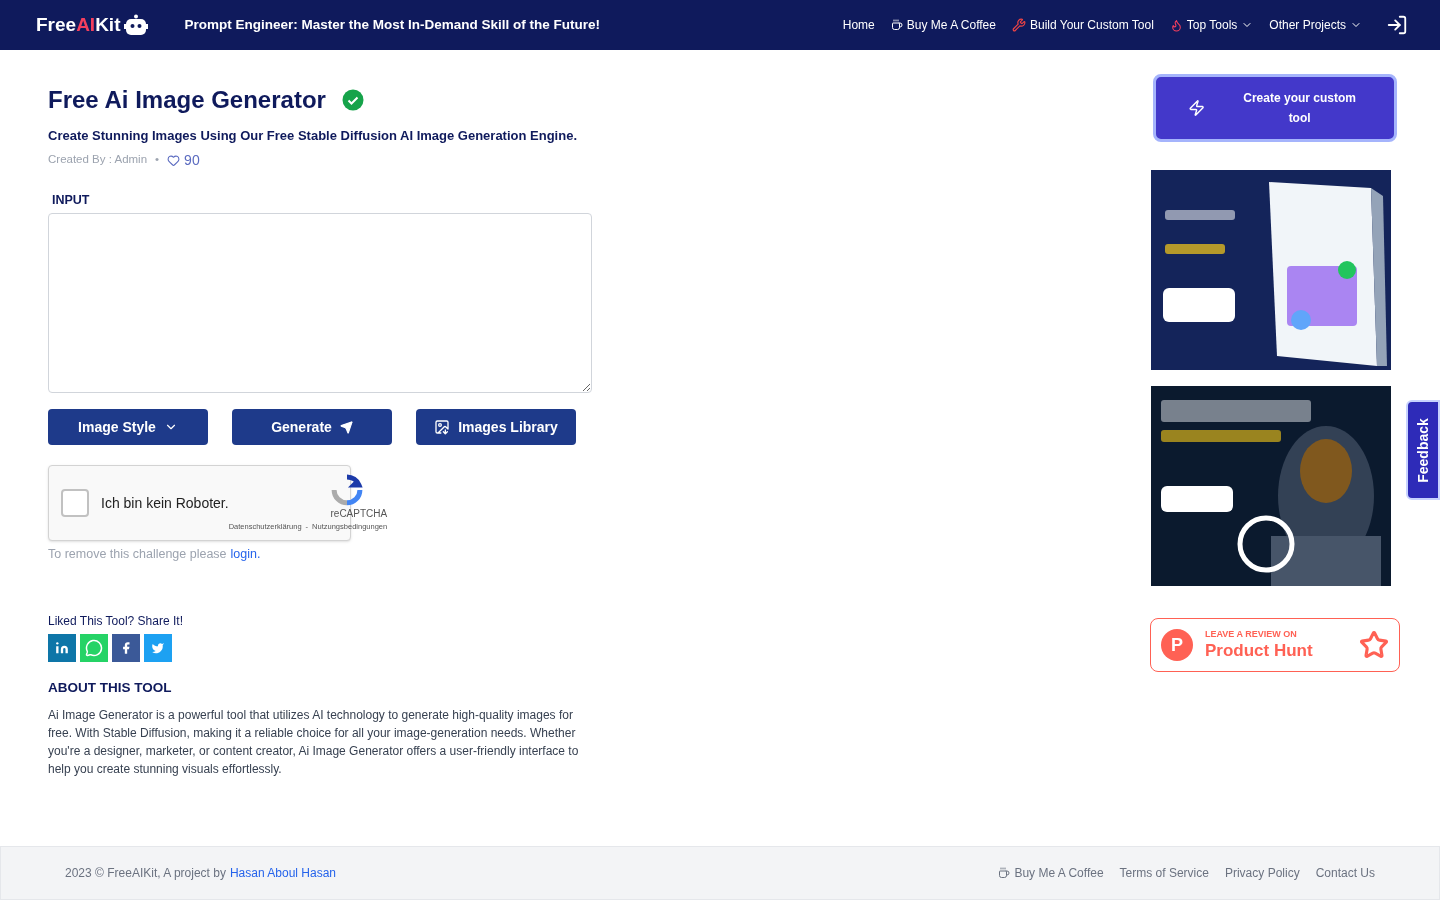  Describe the element at coordinates (1345, 873) in the screenshot. I see `footer-link: Contact Us` at that location.